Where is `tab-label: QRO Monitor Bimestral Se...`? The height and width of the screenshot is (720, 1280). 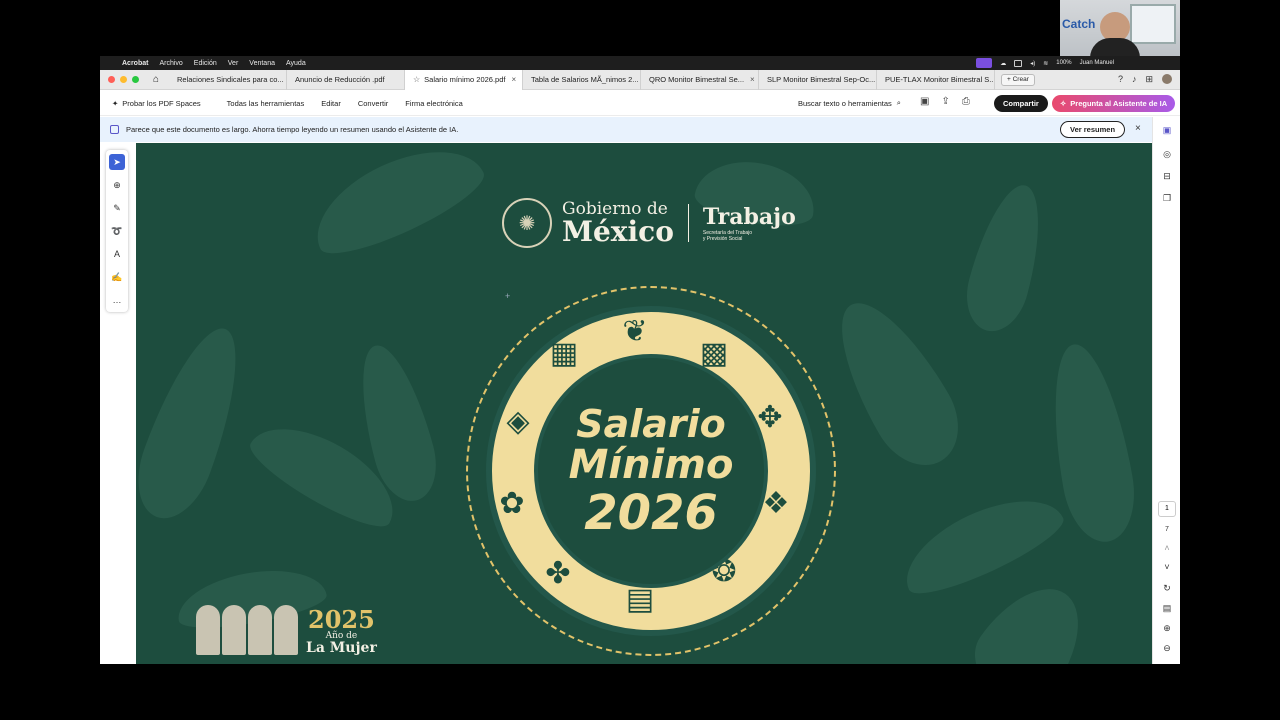 tab-label: QRO Monitor Bimestral Se... is located at coordinates (697, 79).